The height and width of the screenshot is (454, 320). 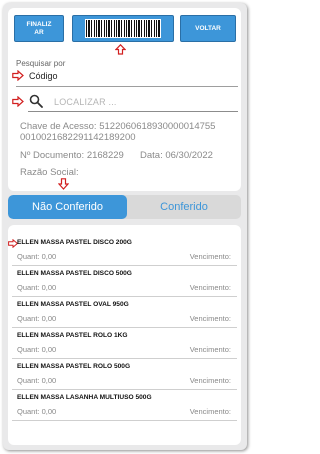 I want to click on barcode-icon, so click(x=123, y=28).